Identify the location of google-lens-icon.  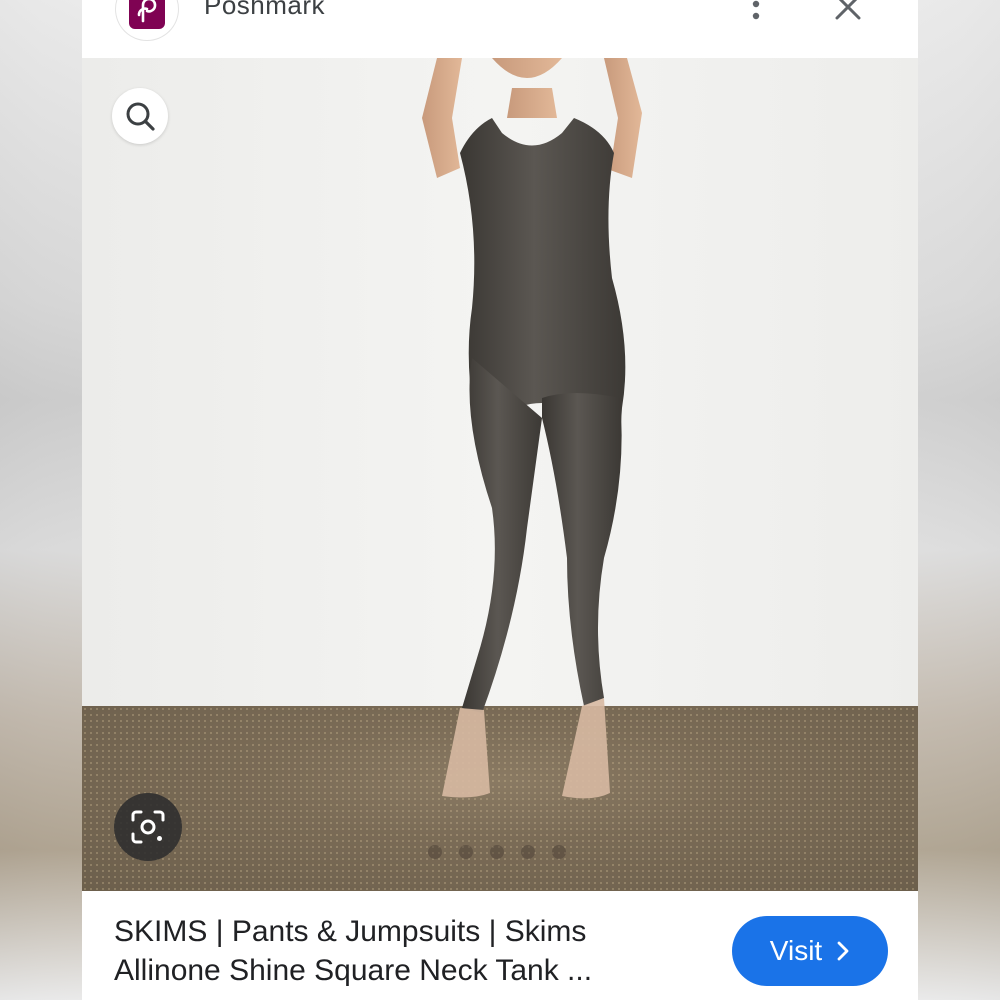
(148, 827).